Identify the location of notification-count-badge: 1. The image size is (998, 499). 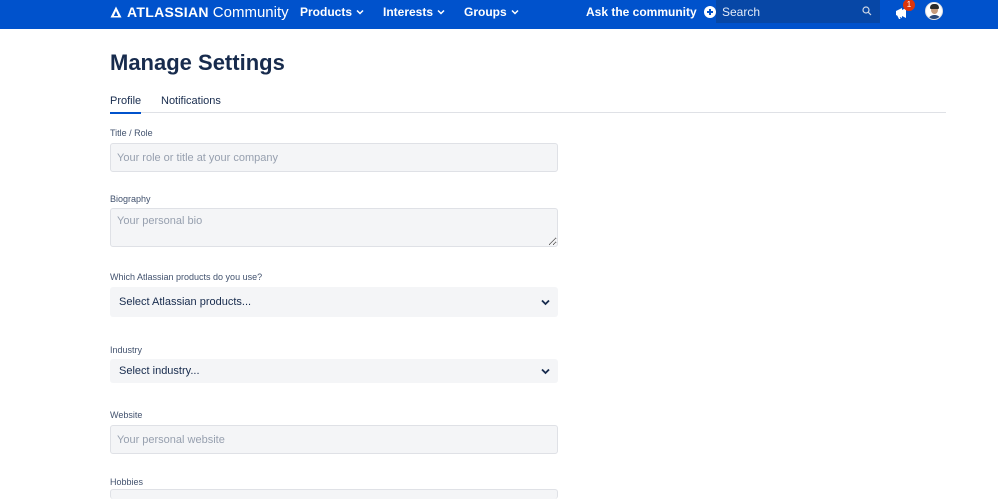
(909, 5).